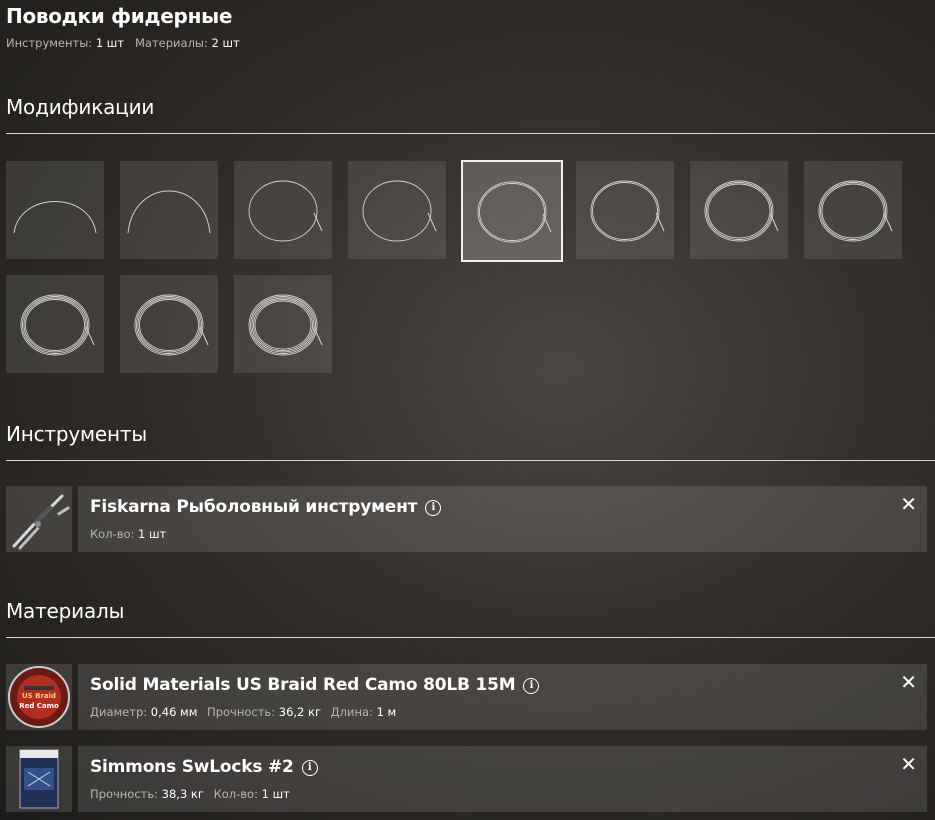  What do you see at coordinates (110, 43) in the screenshot?
I see `tools-count-value: 1 шт` at bounding box center [110, 43].